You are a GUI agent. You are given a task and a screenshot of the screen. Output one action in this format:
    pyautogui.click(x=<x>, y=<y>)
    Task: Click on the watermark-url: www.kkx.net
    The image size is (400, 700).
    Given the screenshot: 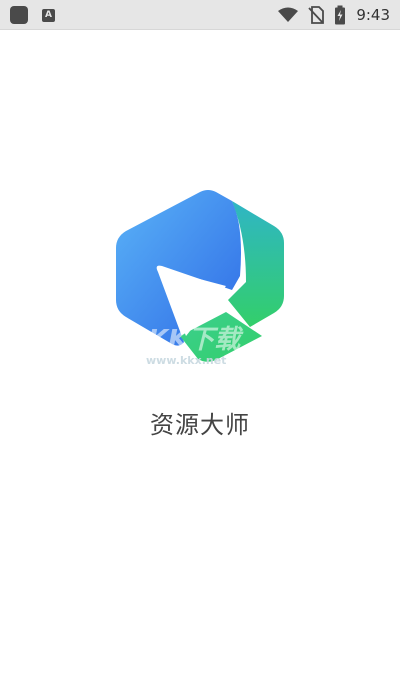 What is the action you would take?
    pyautogui.click(x=186, y=359)
    